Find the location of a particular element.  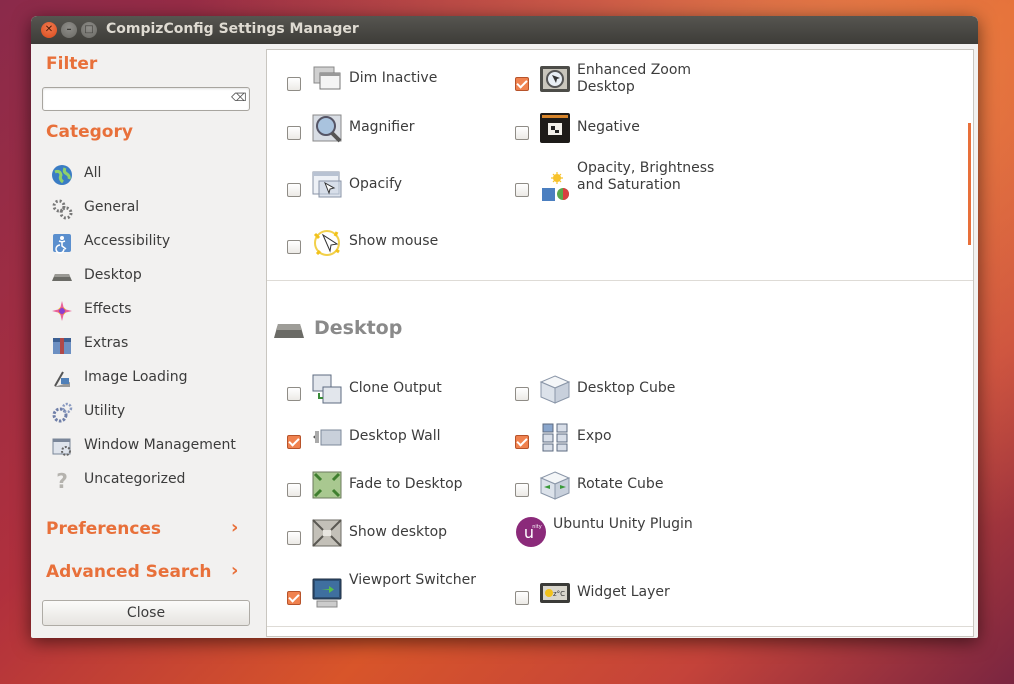

effects-icon is located at coordinates (62, 311).